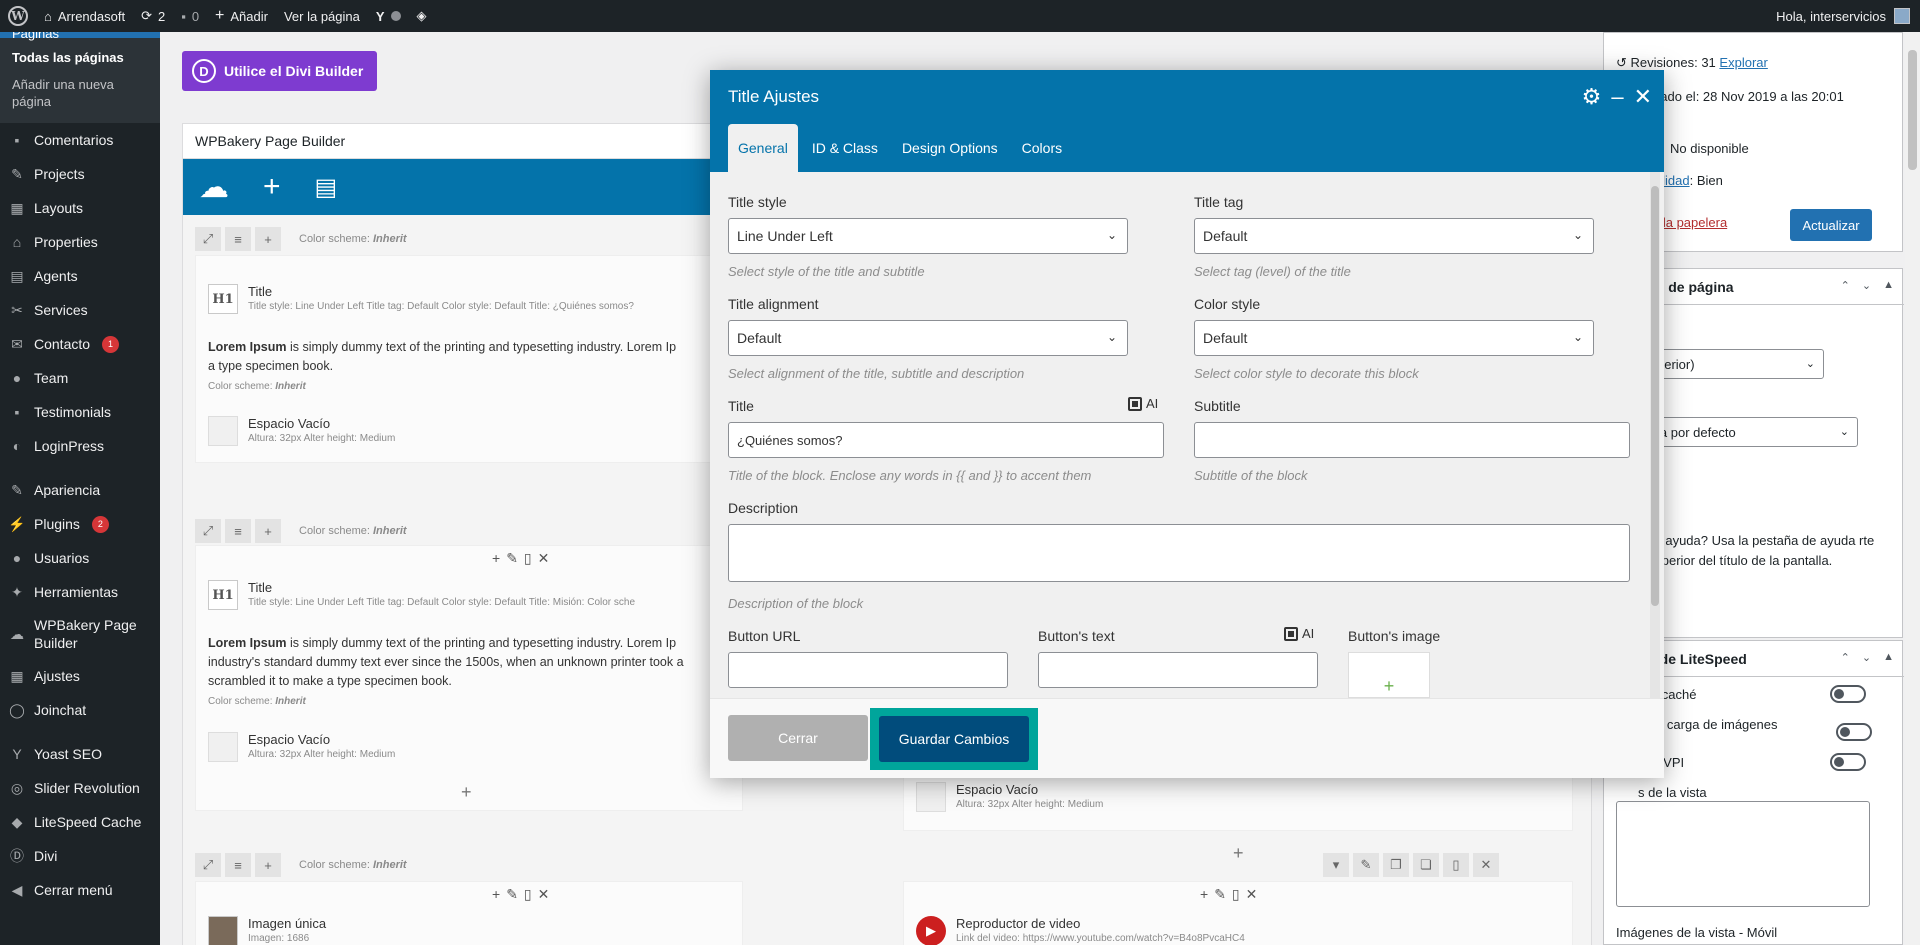 The height and width of the screenshot is (945, 1920). I want to click on description-textarea, so click(1179, 553).